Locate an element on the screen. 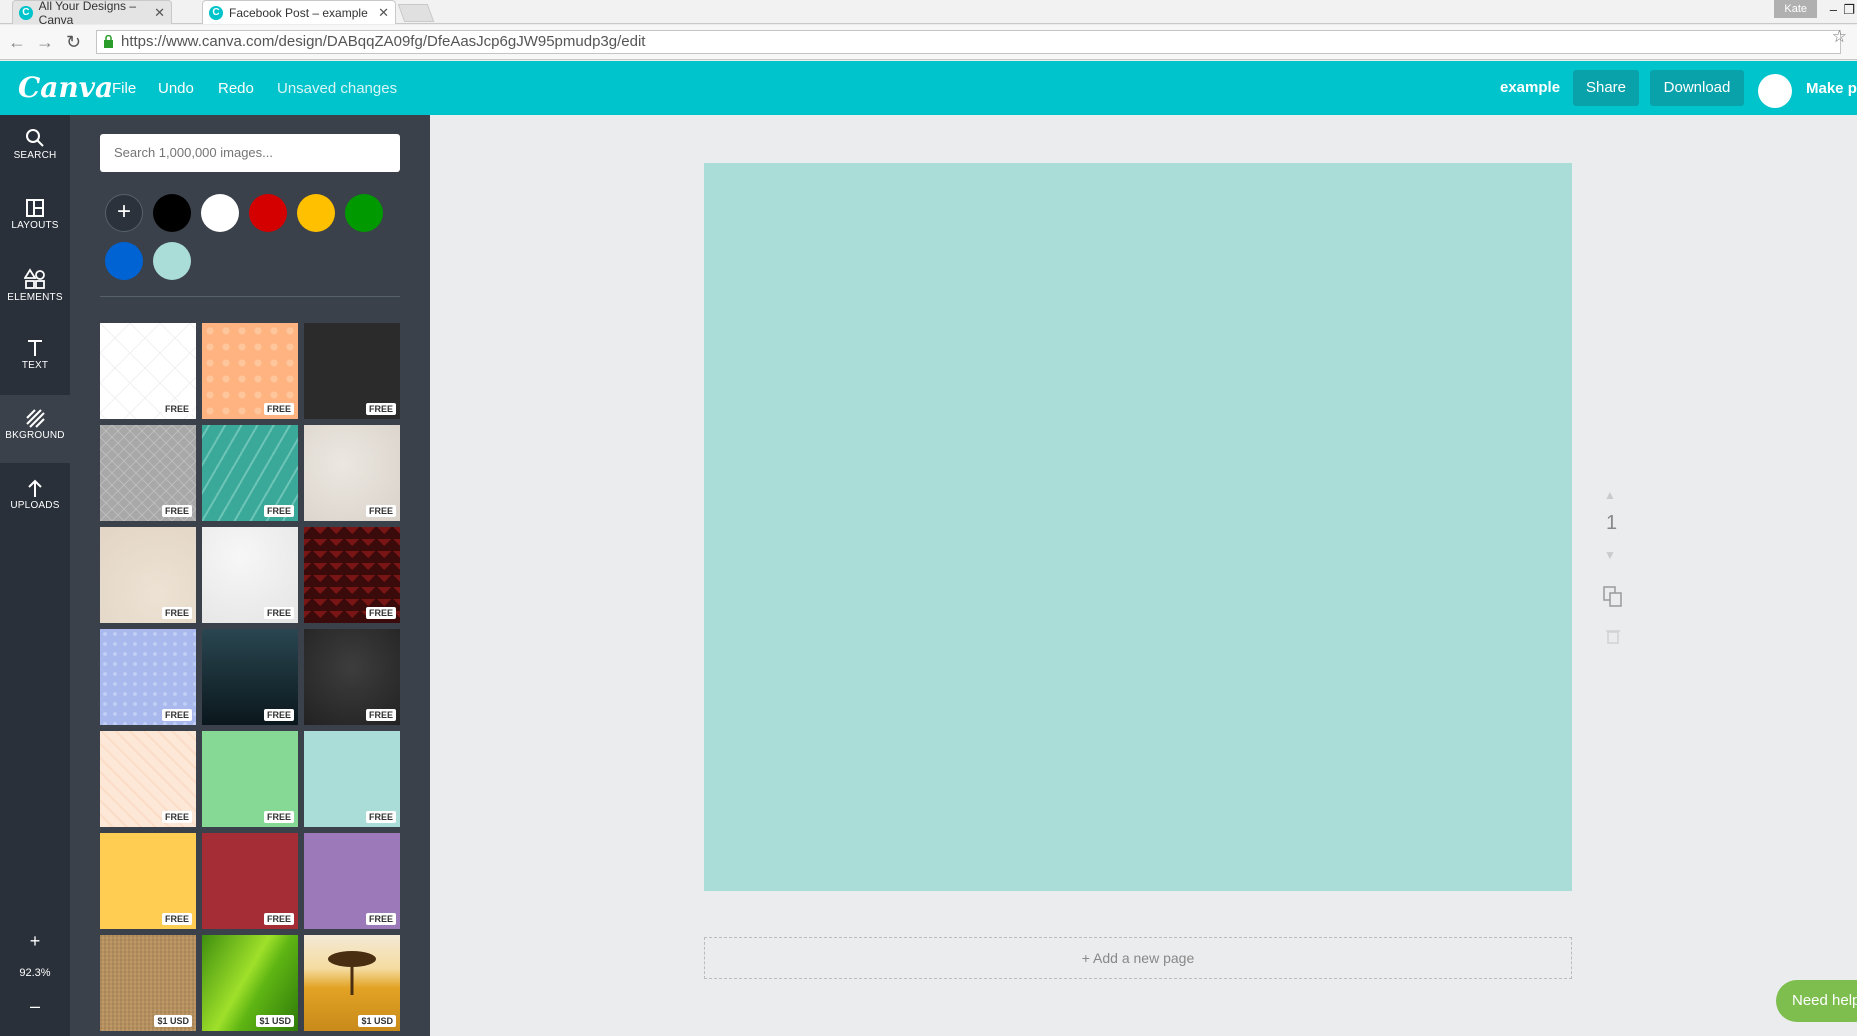 The height and width of the screenshot is (1036, 1857). download-button: Download is located at coordinates (1697, 88).